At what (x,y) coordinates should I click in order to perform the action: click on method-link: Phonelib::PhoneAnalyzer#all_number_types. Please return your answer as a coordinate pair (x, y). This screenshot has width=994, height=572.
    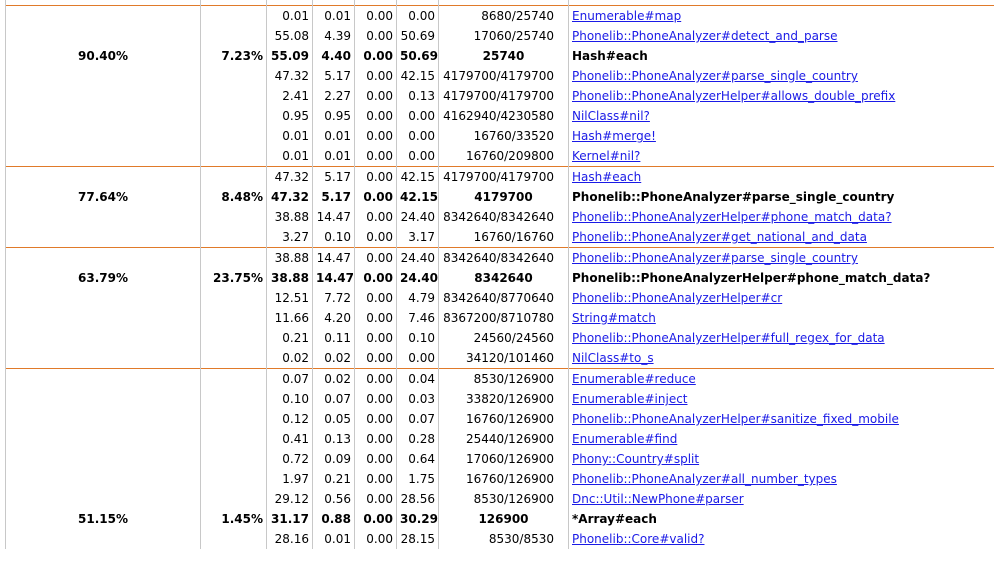
    Looking at the image, I should click on (704, 479).